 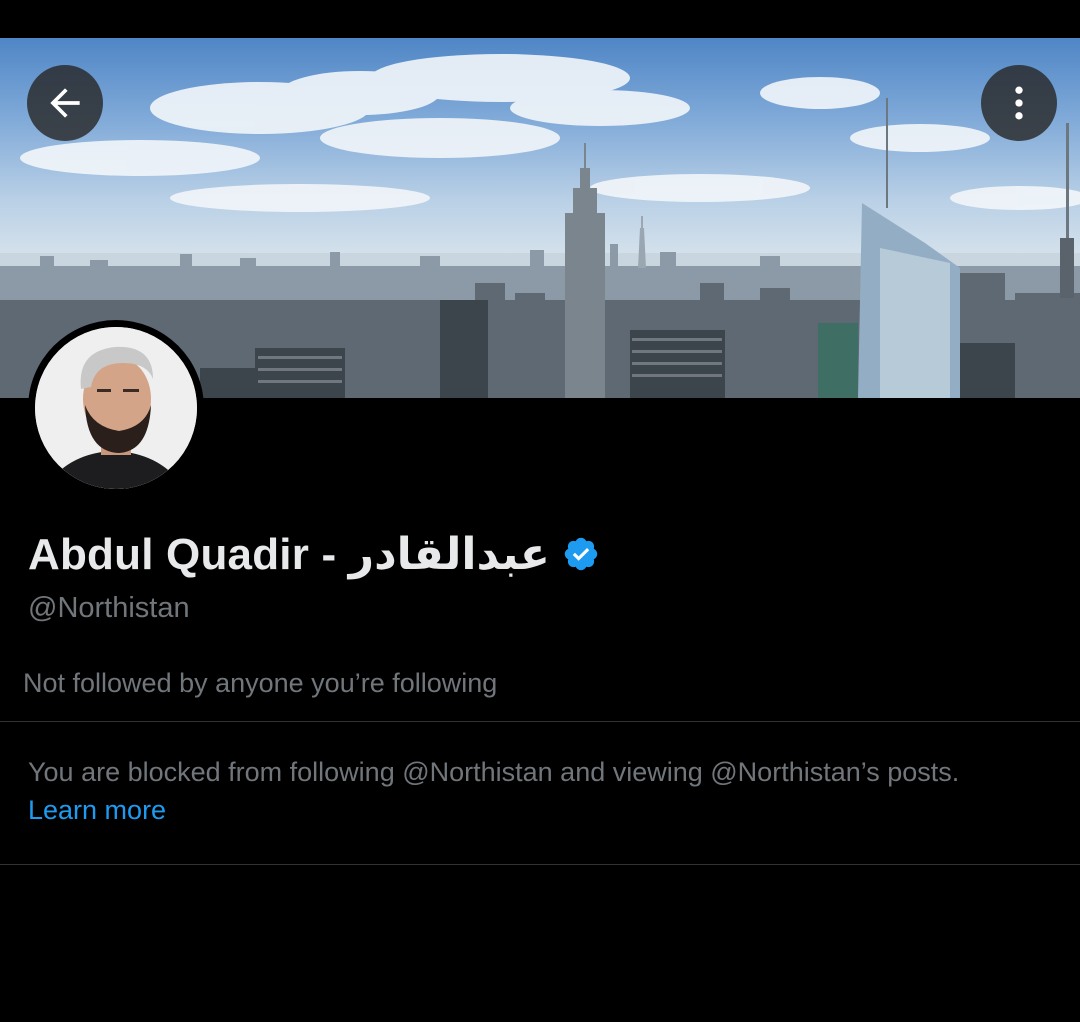 I want to click on more-vertical-icon, so click(x=1019, y=103).